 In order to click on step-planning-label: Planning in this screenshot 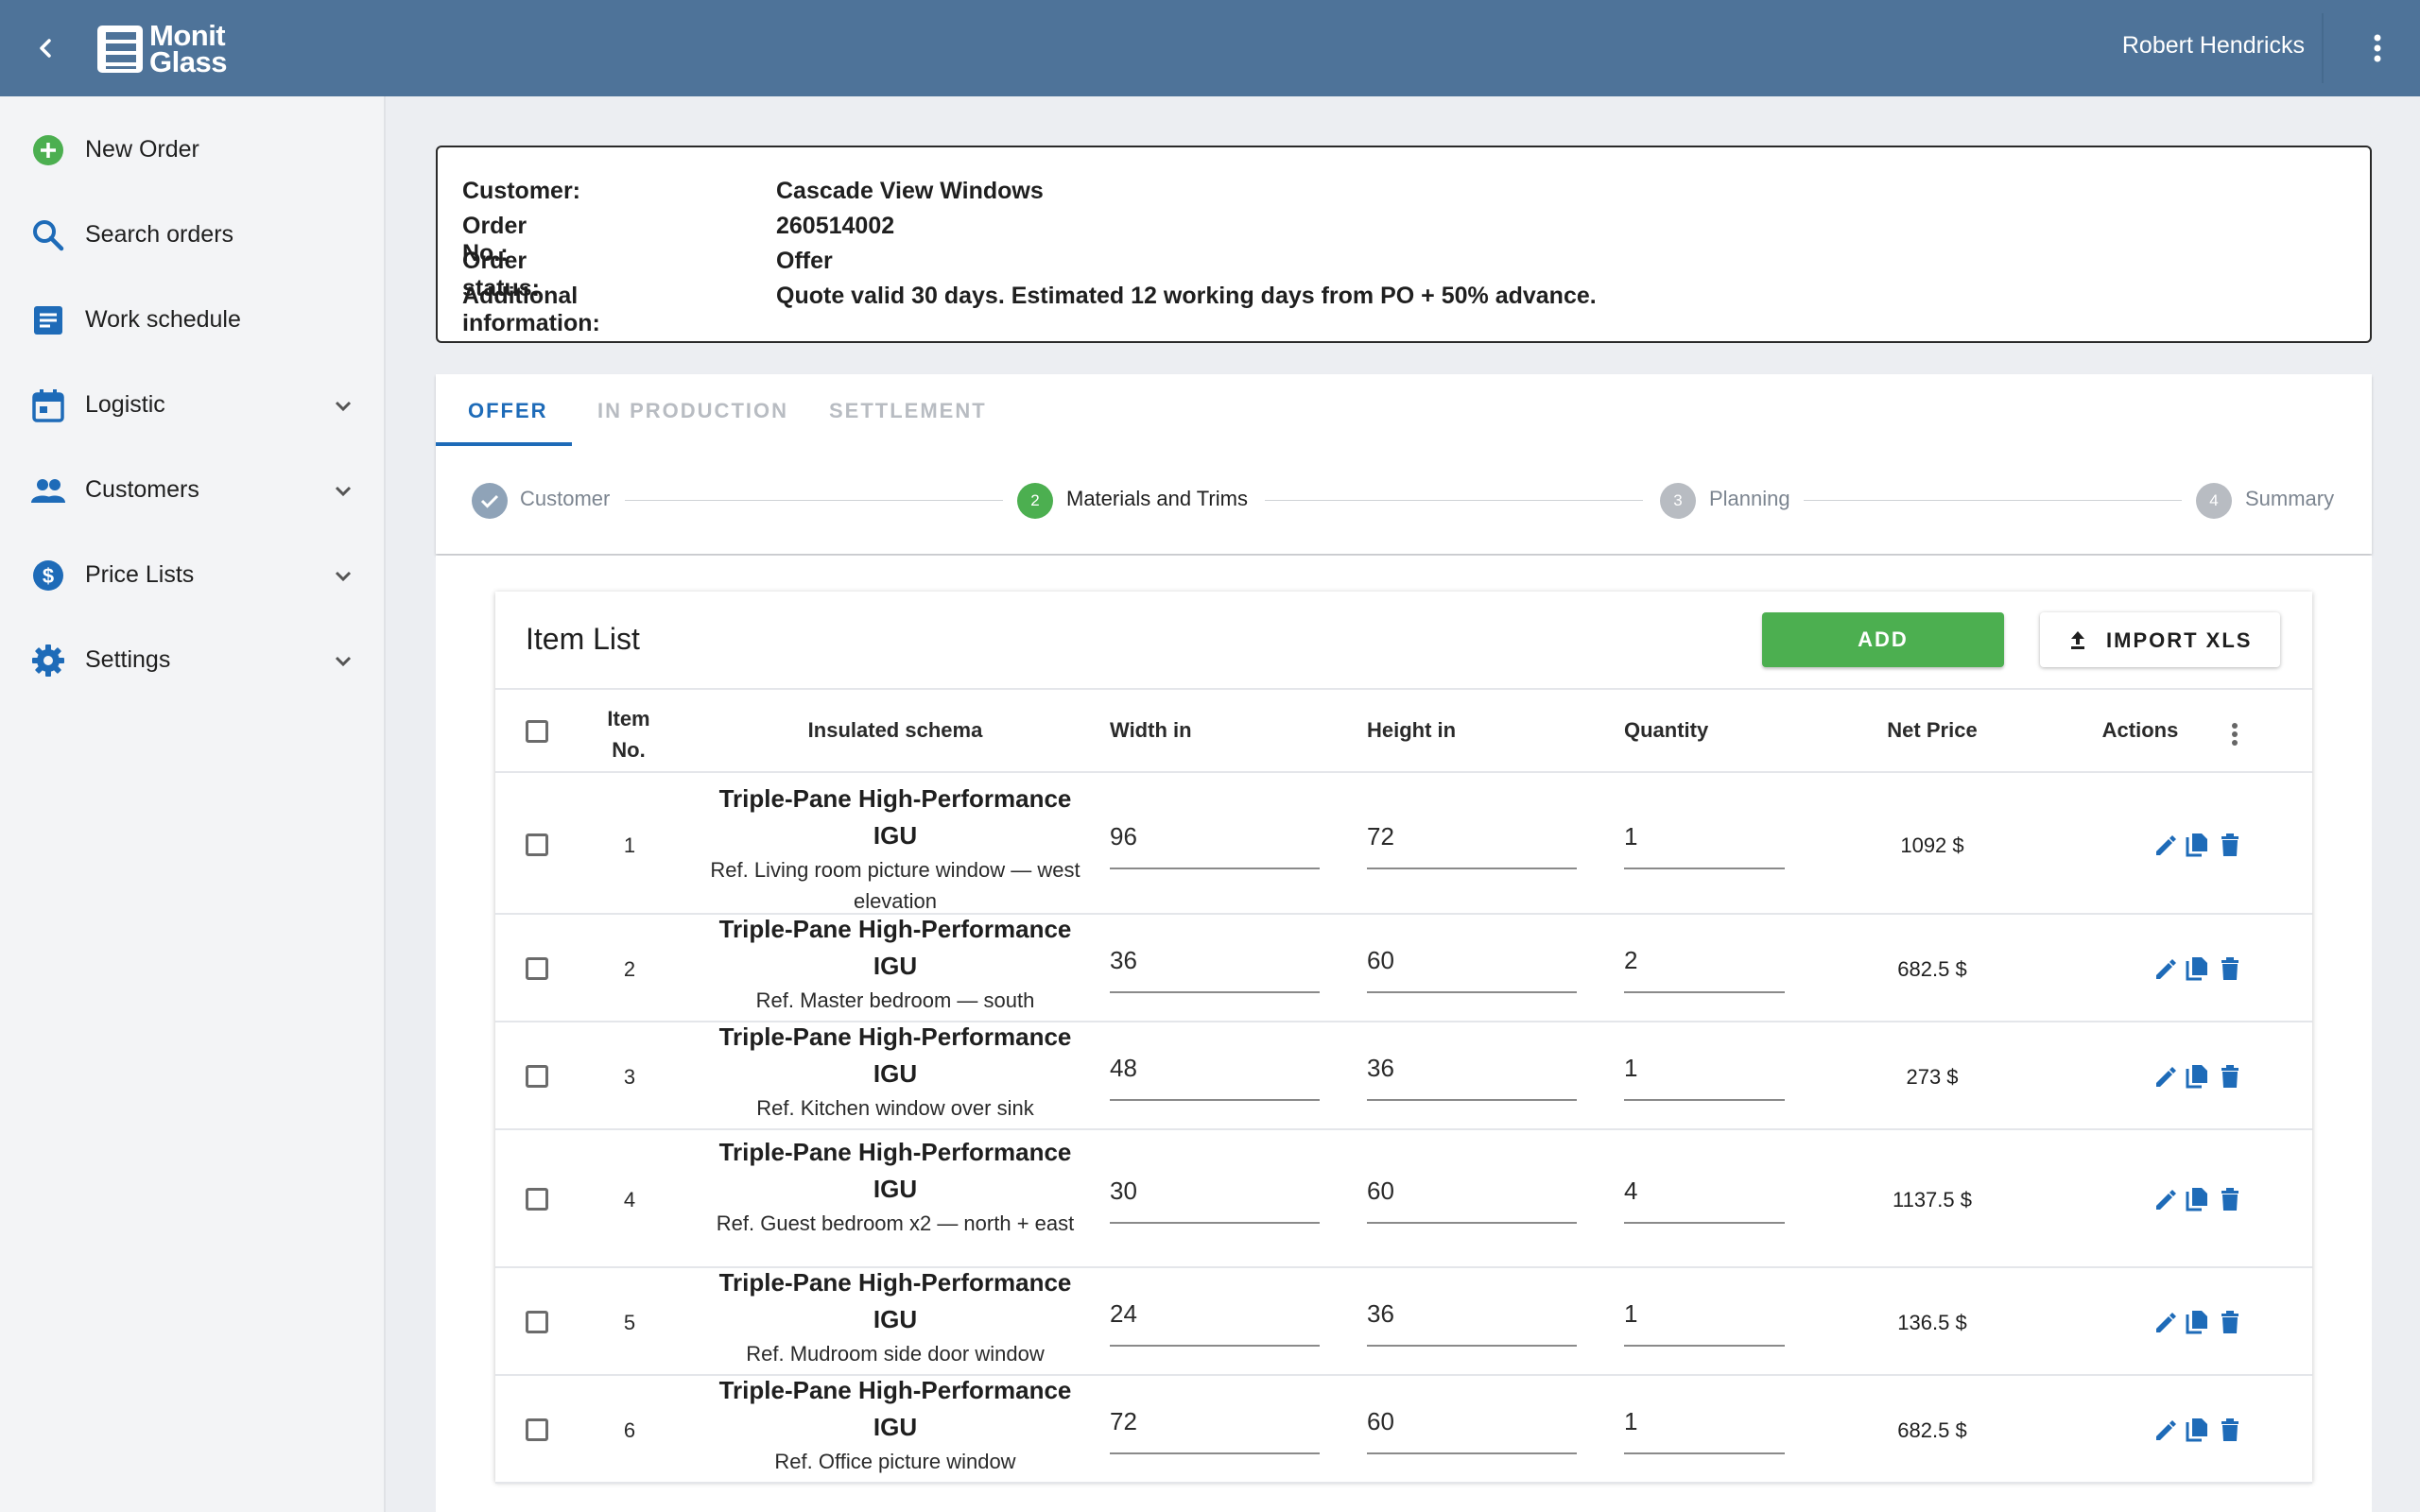, I will do `click(1750, 499)`.